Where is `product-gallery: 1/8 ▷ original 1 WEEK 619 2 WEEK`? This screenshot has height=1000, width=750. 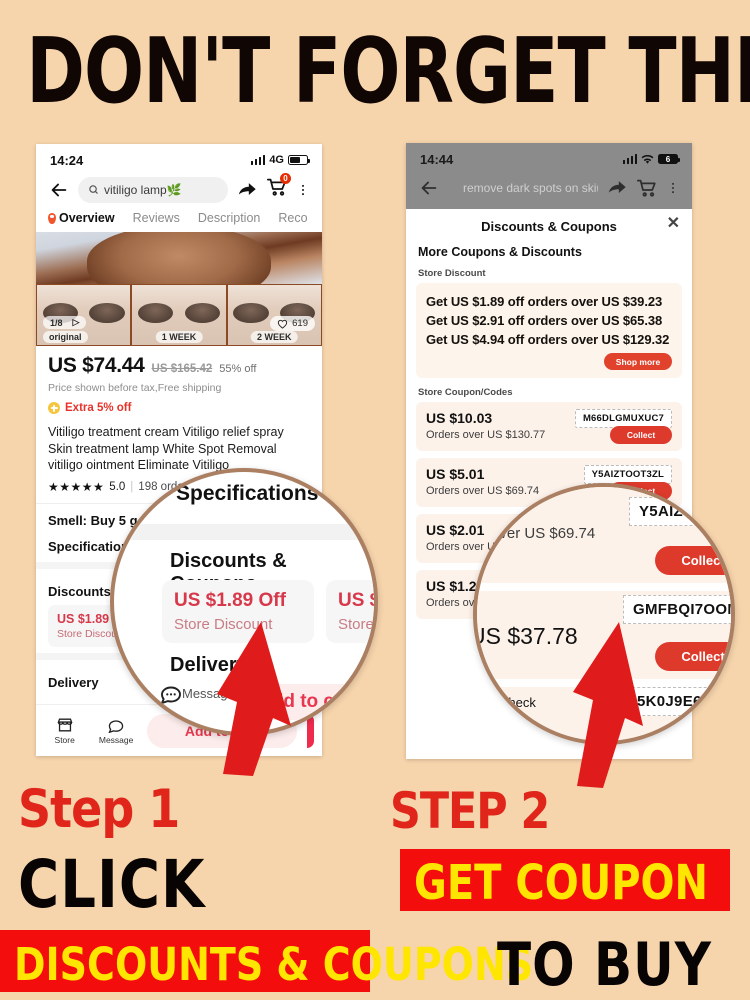
product-gallery: 1/8 ▷ original 1 WEEK 619 2 WEEK is located at coordinates (179, 315).